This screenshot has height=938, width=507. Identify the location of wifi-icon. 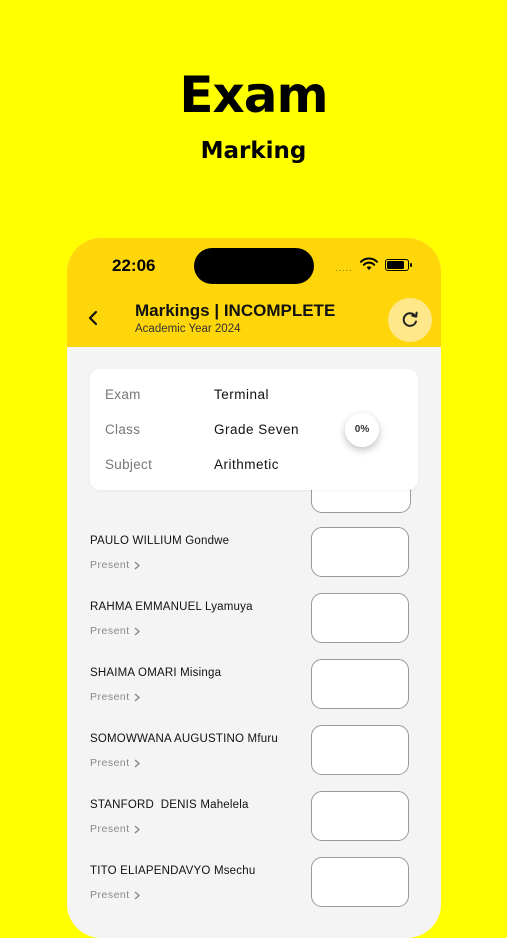
(369, 263).